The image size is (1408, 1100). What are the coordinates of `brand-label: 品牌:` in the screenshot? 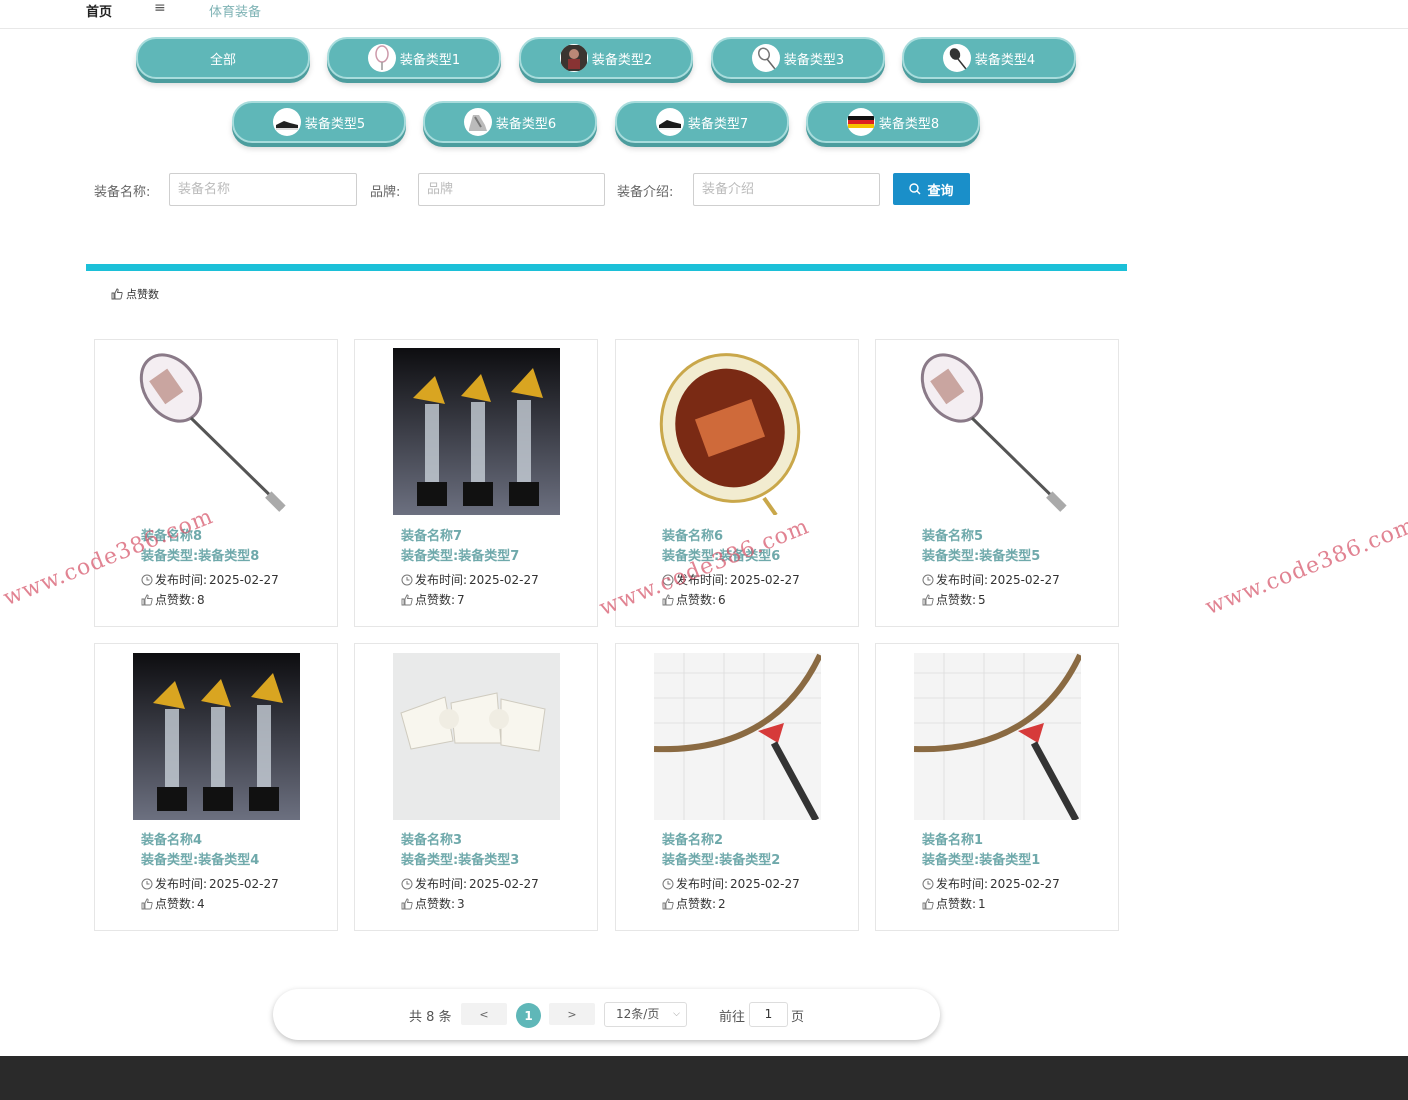 It's located at (385, 192).